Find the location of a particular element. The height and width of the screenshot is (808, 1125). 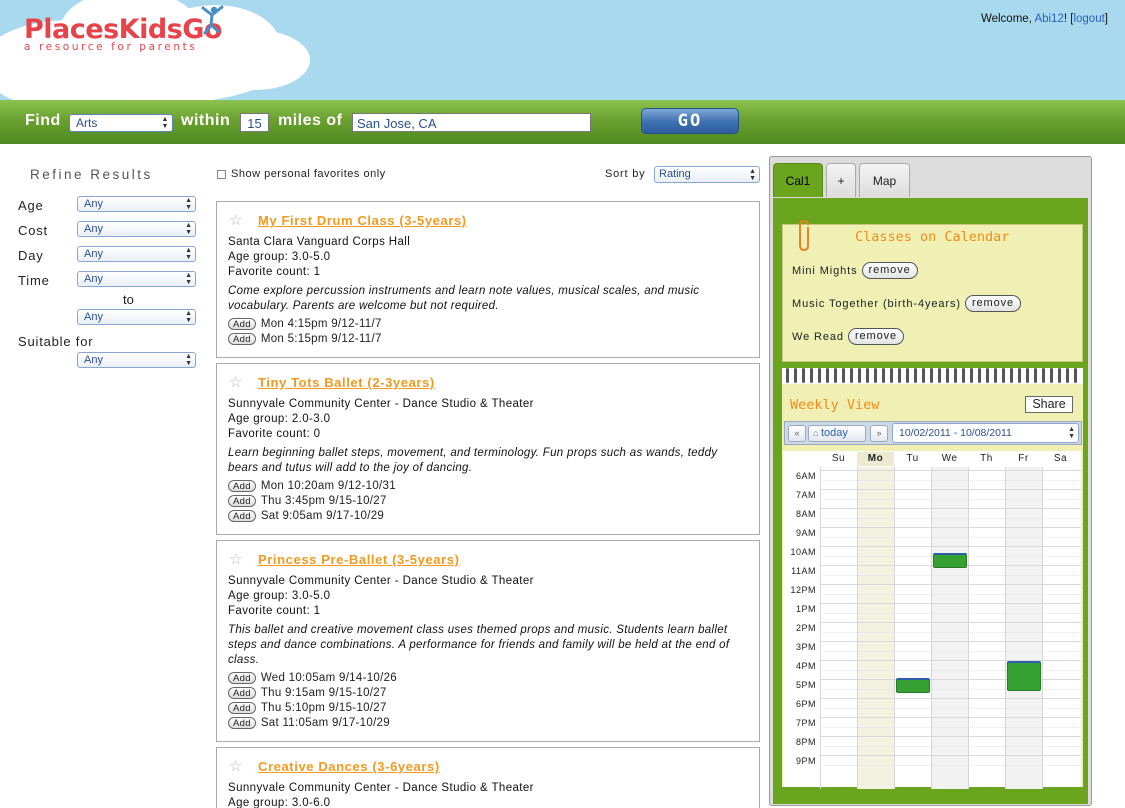

classes-title: Classes on Calendar is located at coordinates (932, 237).